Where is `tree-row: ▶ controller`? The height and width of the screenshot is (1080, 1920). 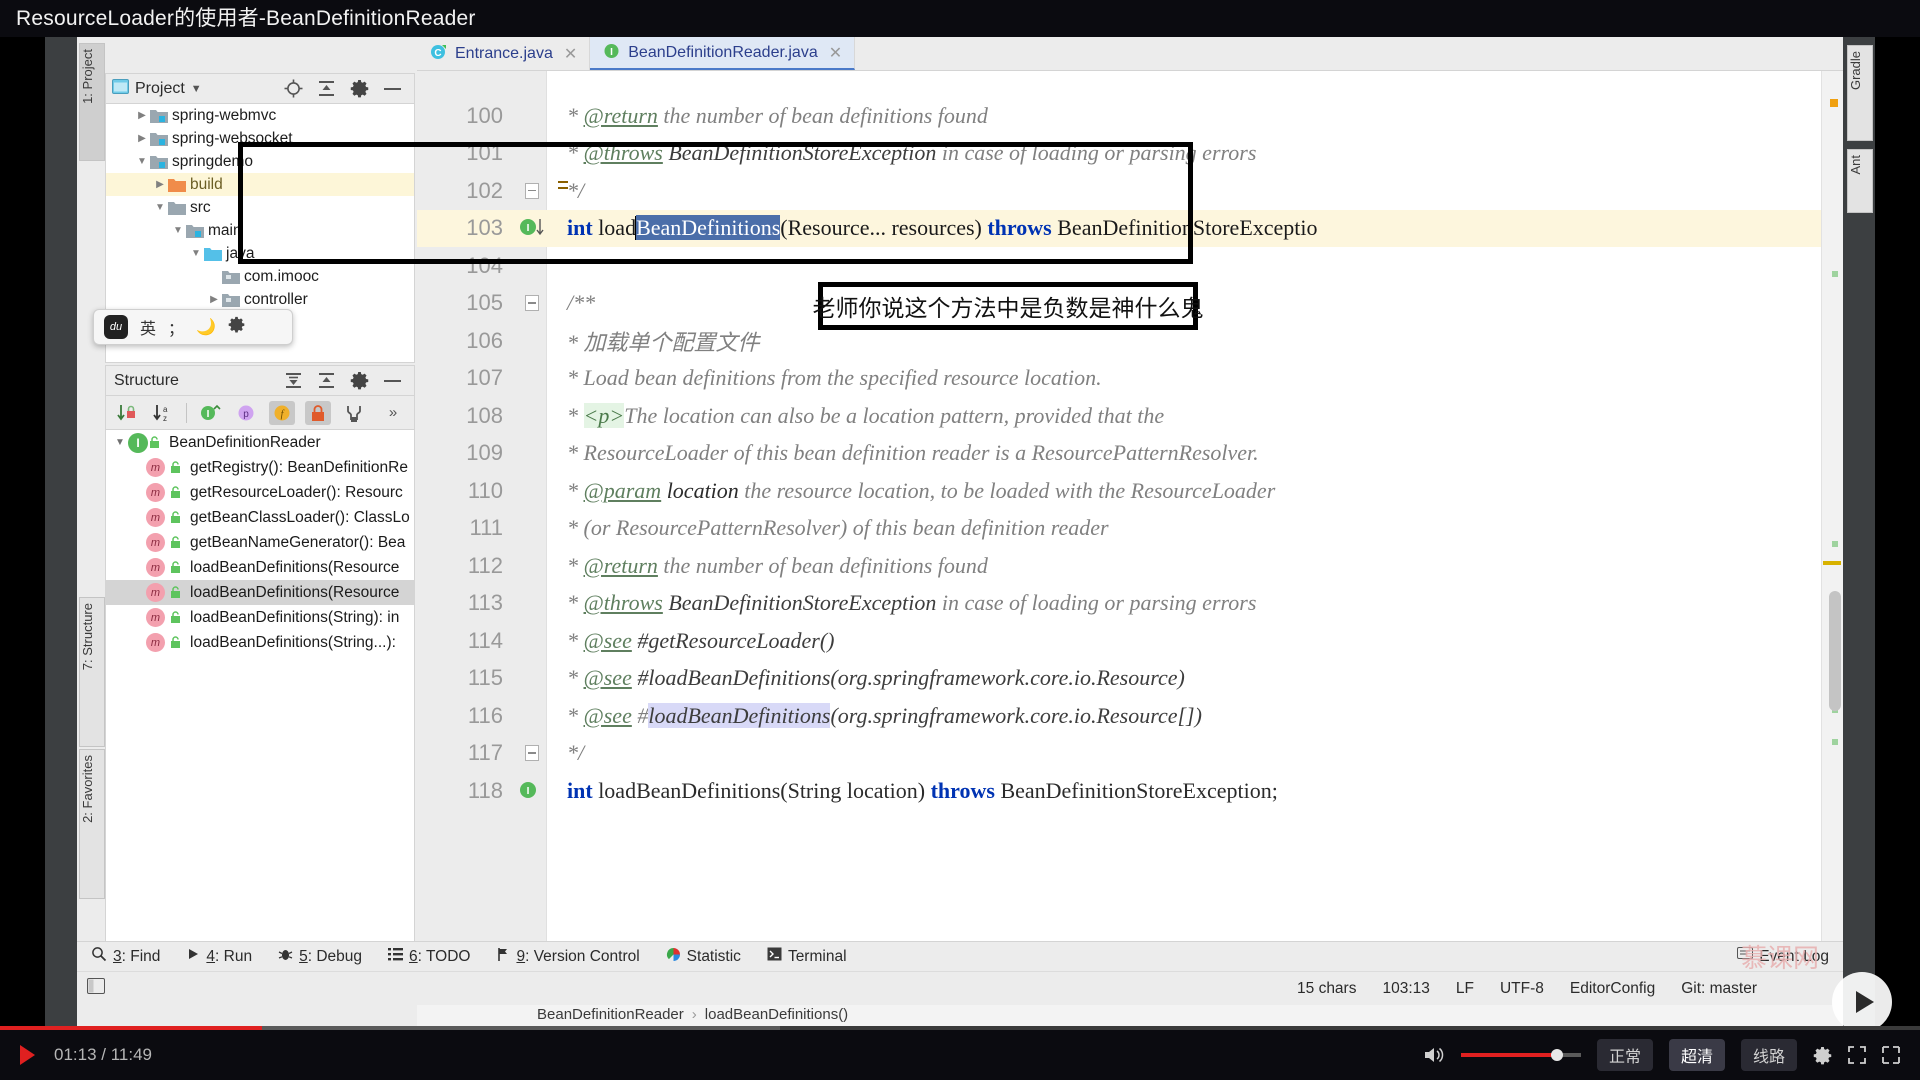
tree-row: ▶ controller is located at coordinates (260, 299).